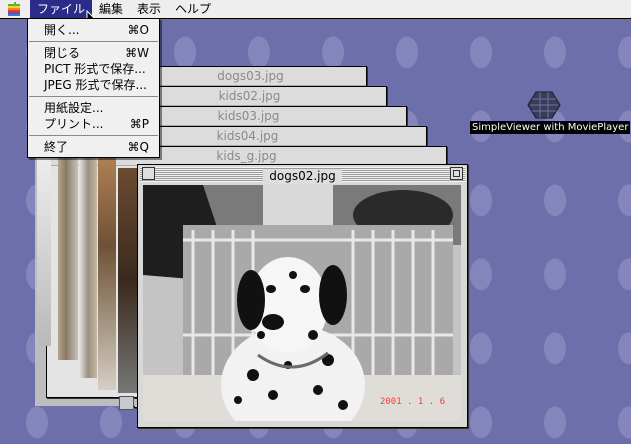  Describe the element at coordinates (93, 124) in the screenshot. I see `menu-item-print: プリント... ⌘P` at that location.